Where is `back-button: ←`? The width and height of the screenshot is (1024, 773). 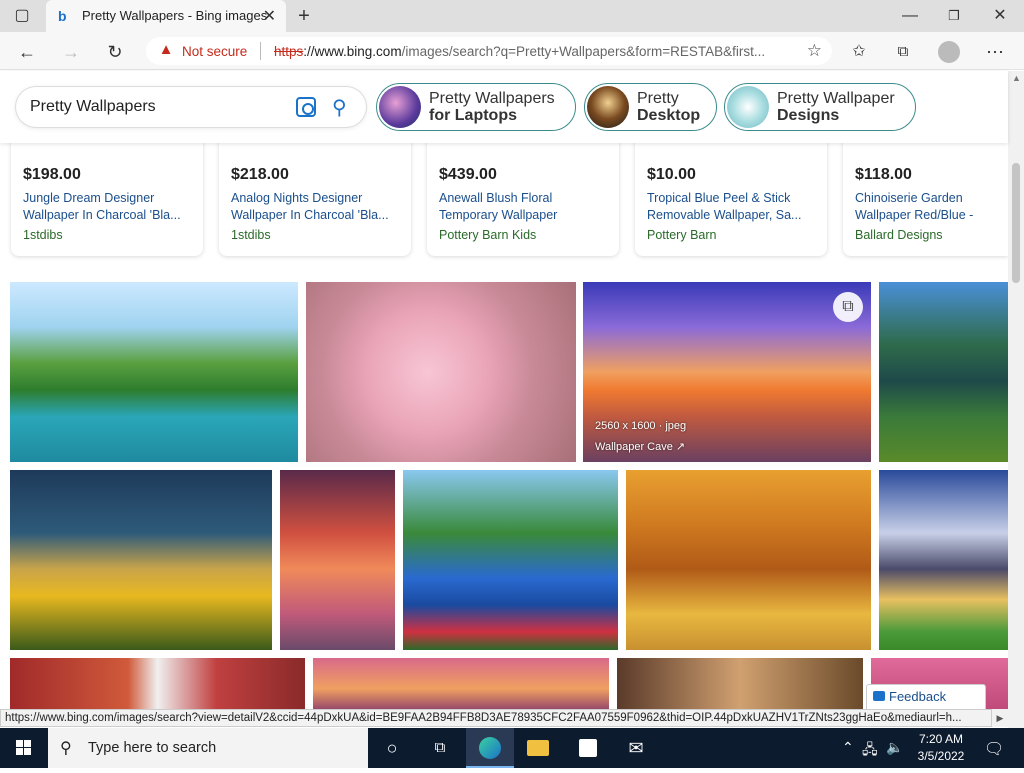 back-button: ← is located at coordinates (27, 52).